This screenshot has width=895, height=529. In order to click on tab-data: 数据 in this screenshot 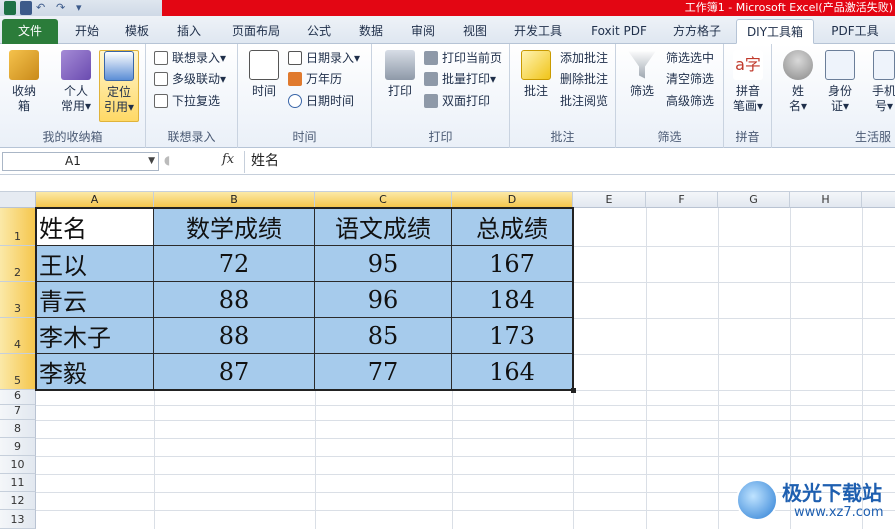, I will do `click(371, 31)`.